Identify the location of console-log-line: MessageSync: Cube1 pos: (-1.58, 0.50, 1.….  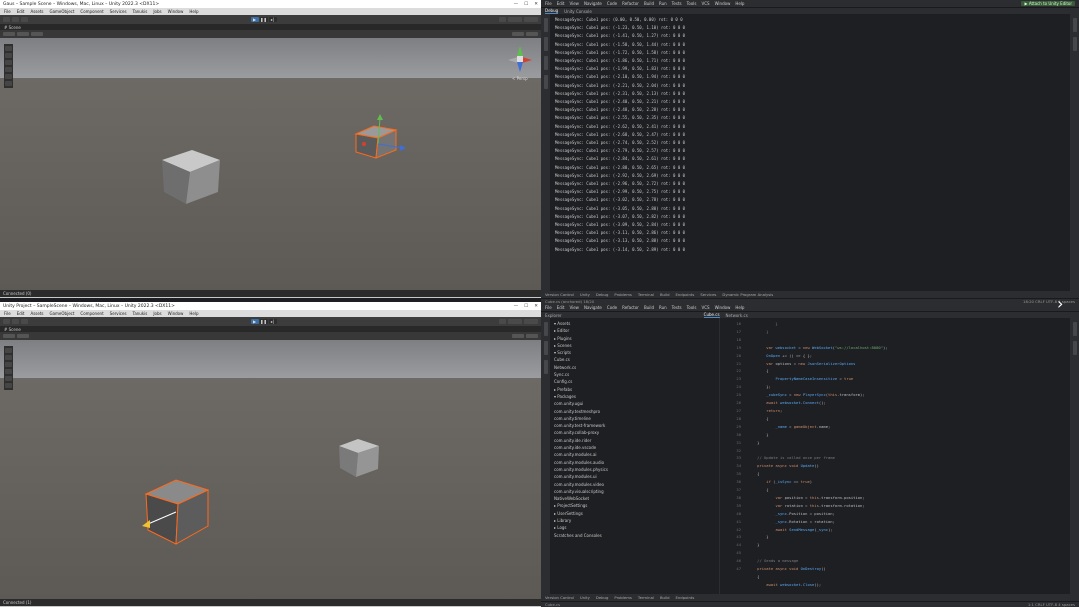
(810, 45).